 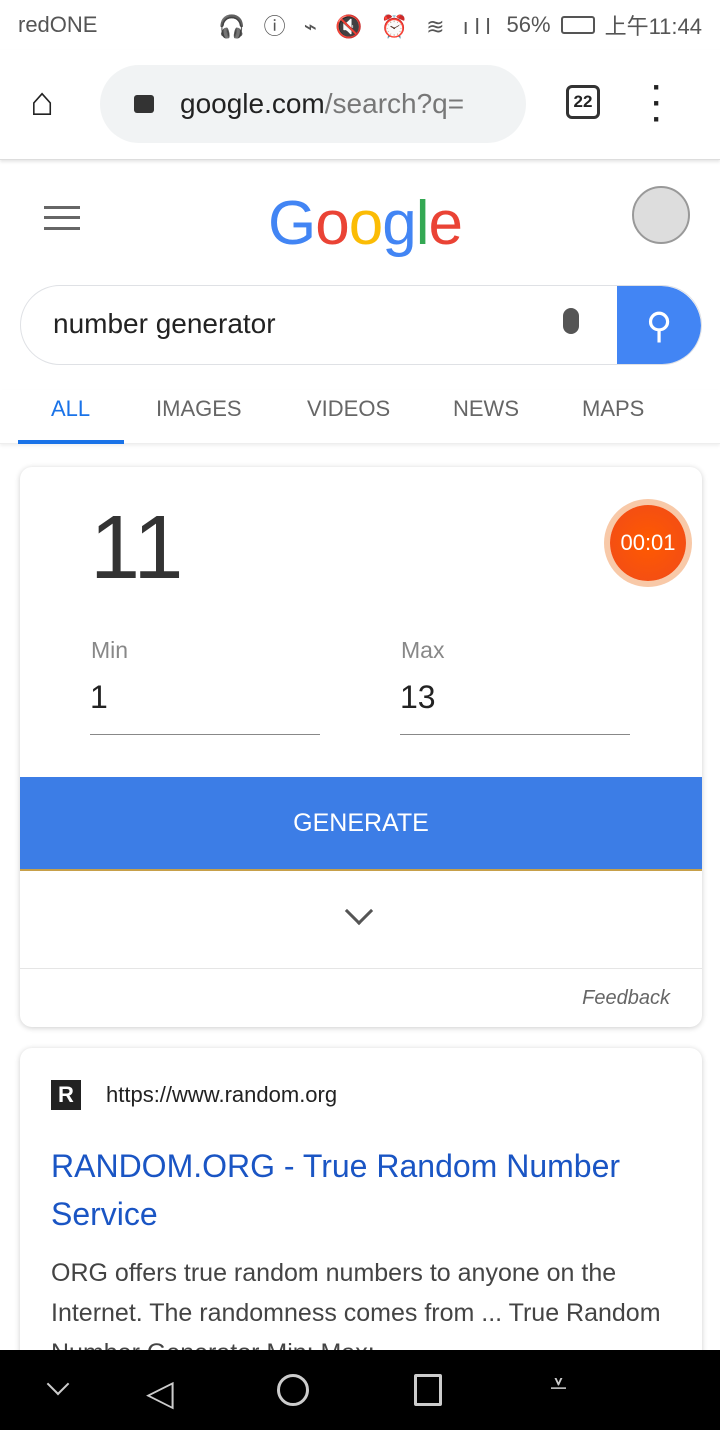 I want to click on hamburger-menu-icon, so click(x=62, y=218).